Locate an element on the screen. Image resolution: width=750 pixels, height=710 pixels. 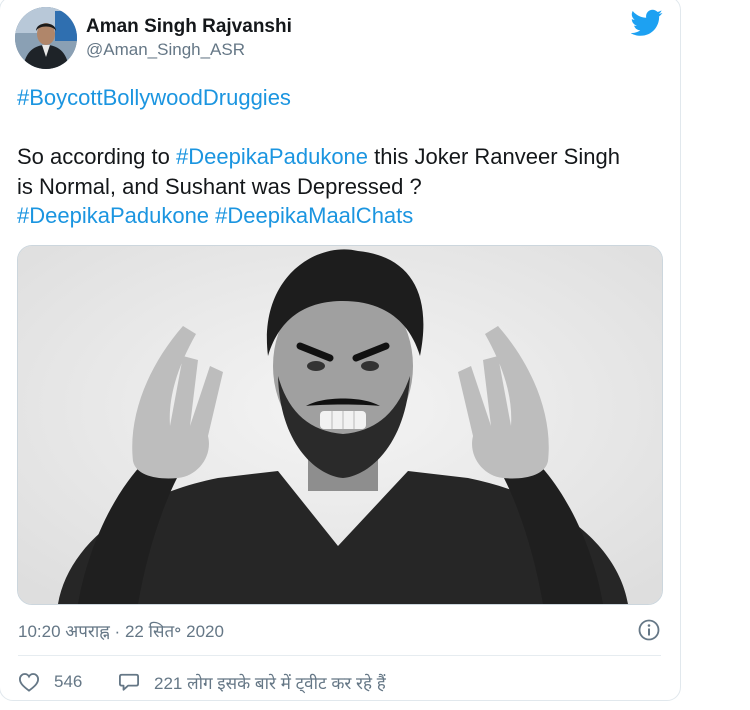
text-suffix: this Joker Ranveer Singh is located at coordinates (494, 156).